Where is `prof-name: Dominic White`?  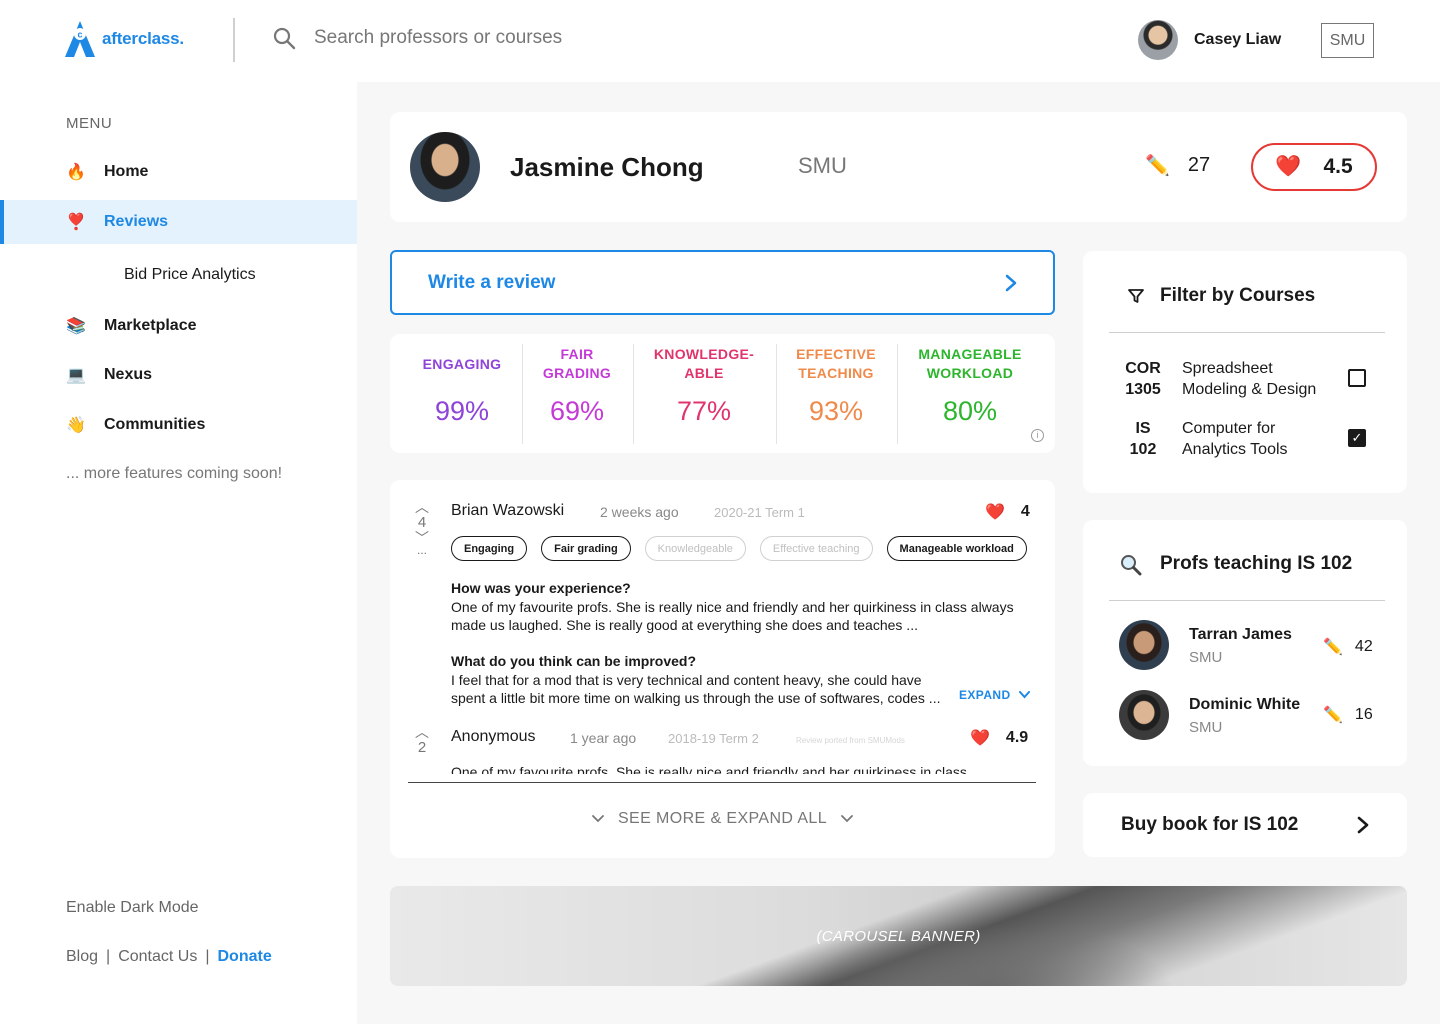
prof-name: Dominic White is located at coordinates (1244, 705).